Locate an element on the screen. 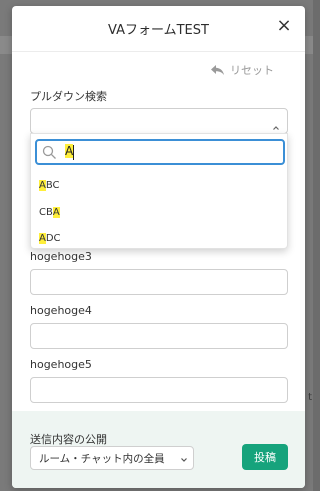 The height and width of the screenshot is (491, 320). dropdown-search-input: A is located at coordinates (160, 152).